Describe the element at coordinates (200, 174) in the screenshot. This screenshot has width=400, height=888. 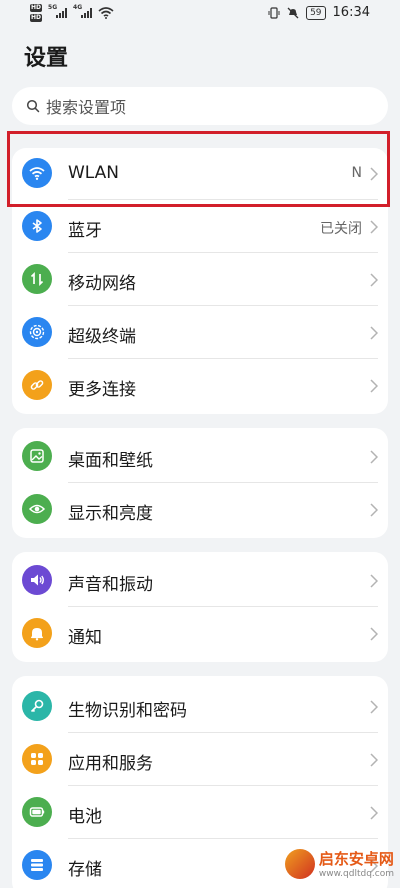
I see `settings-item-wlan: WLAN N` at that location.